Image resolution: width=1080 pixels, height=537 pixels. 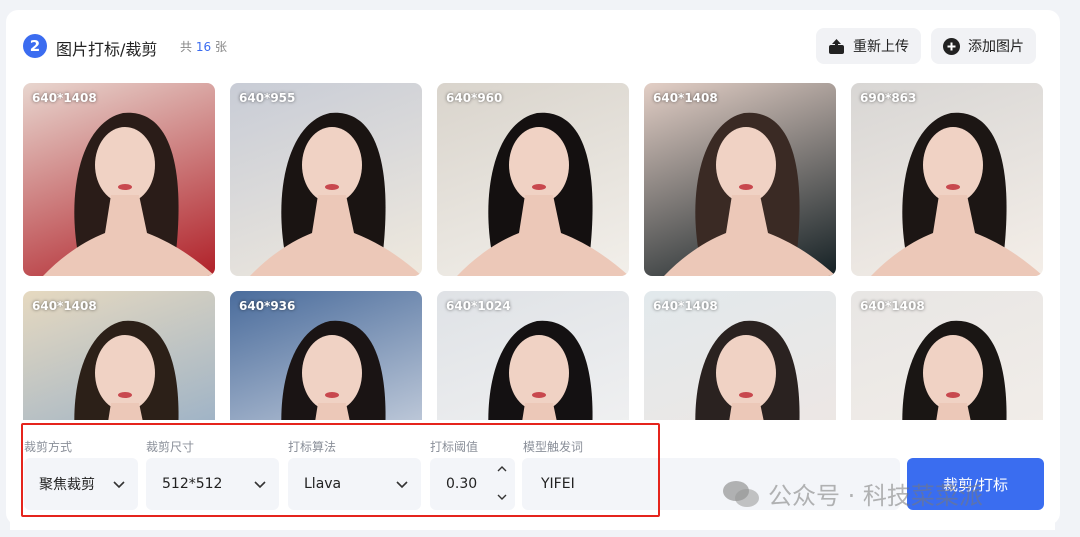 I want to click on image-count: 共 16 张, so click(x=203, y=46).